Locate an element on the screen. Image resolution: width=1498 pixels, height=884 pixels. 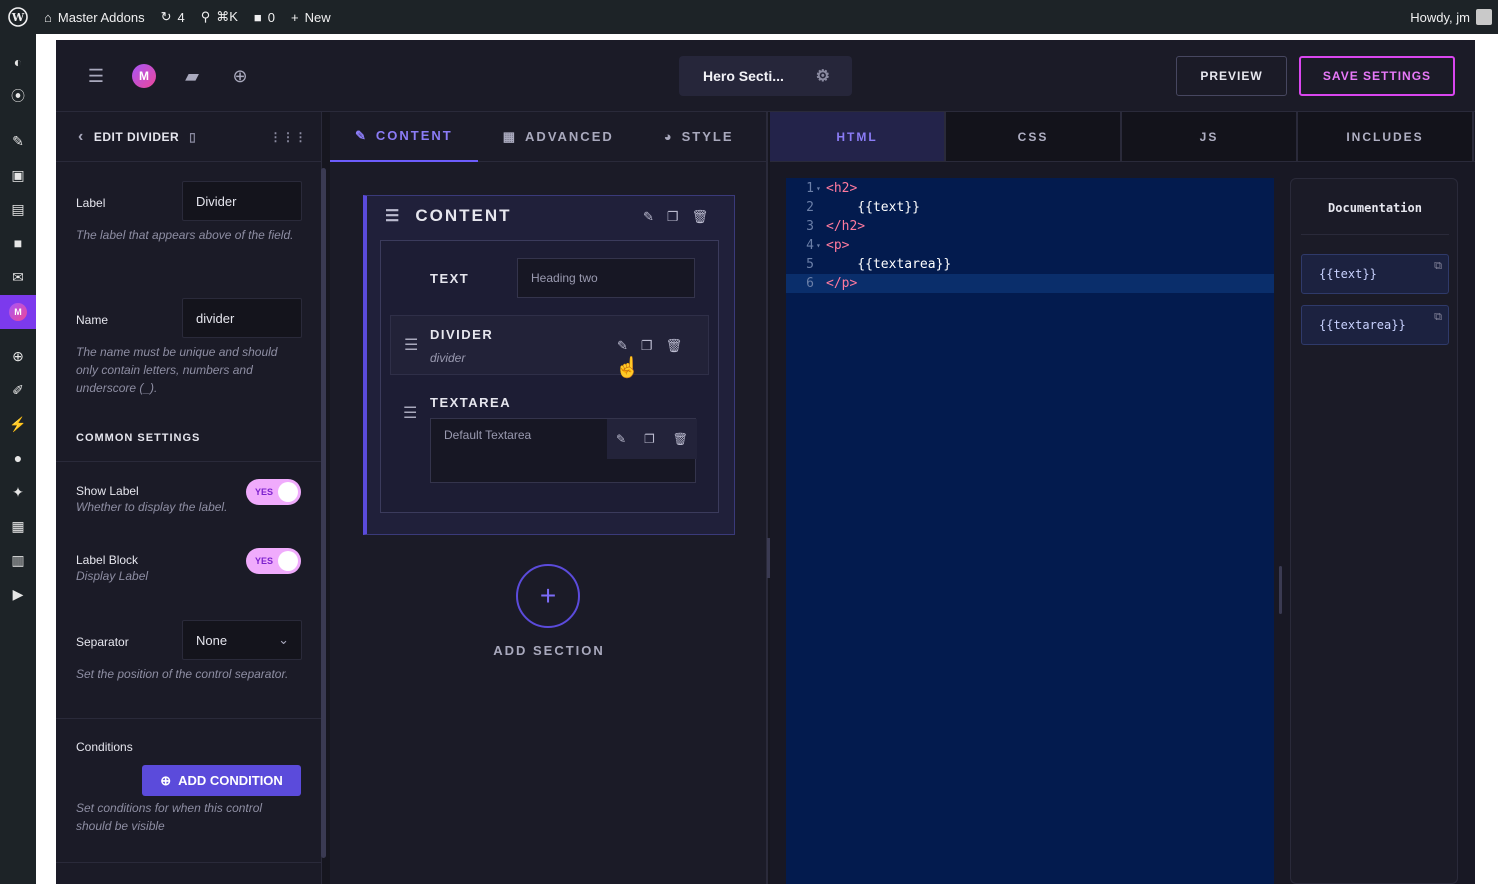
line-number: 2 is located at coordinates (810, 207).